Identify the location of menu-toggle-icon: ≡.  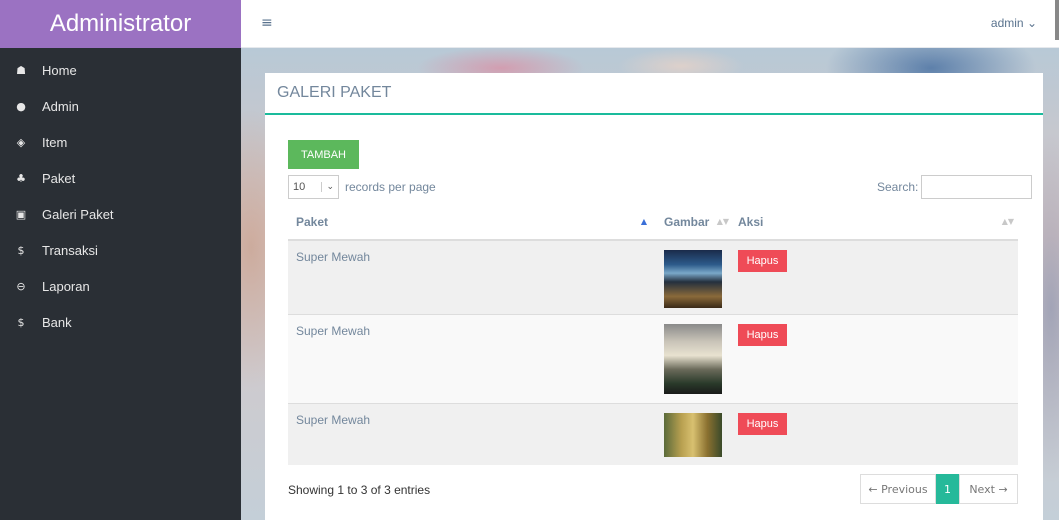
(267, 23).